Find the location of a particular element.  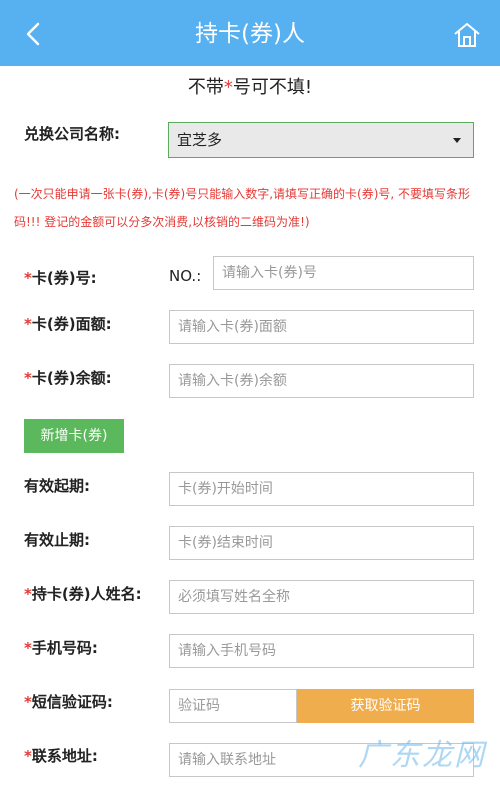

balance-label: *卡(券)余额: is located at coordinates (68, 378).